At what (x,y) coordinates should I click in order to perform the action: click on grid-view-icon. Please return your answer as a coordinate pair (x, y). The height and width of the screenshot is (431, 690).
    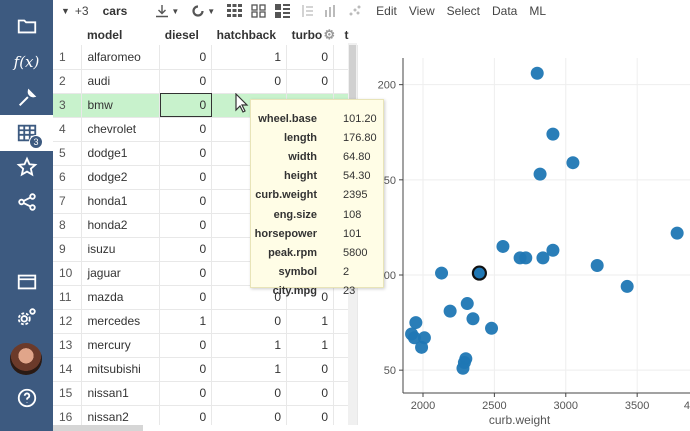
    Looking at the image, I should click on (235, 11).